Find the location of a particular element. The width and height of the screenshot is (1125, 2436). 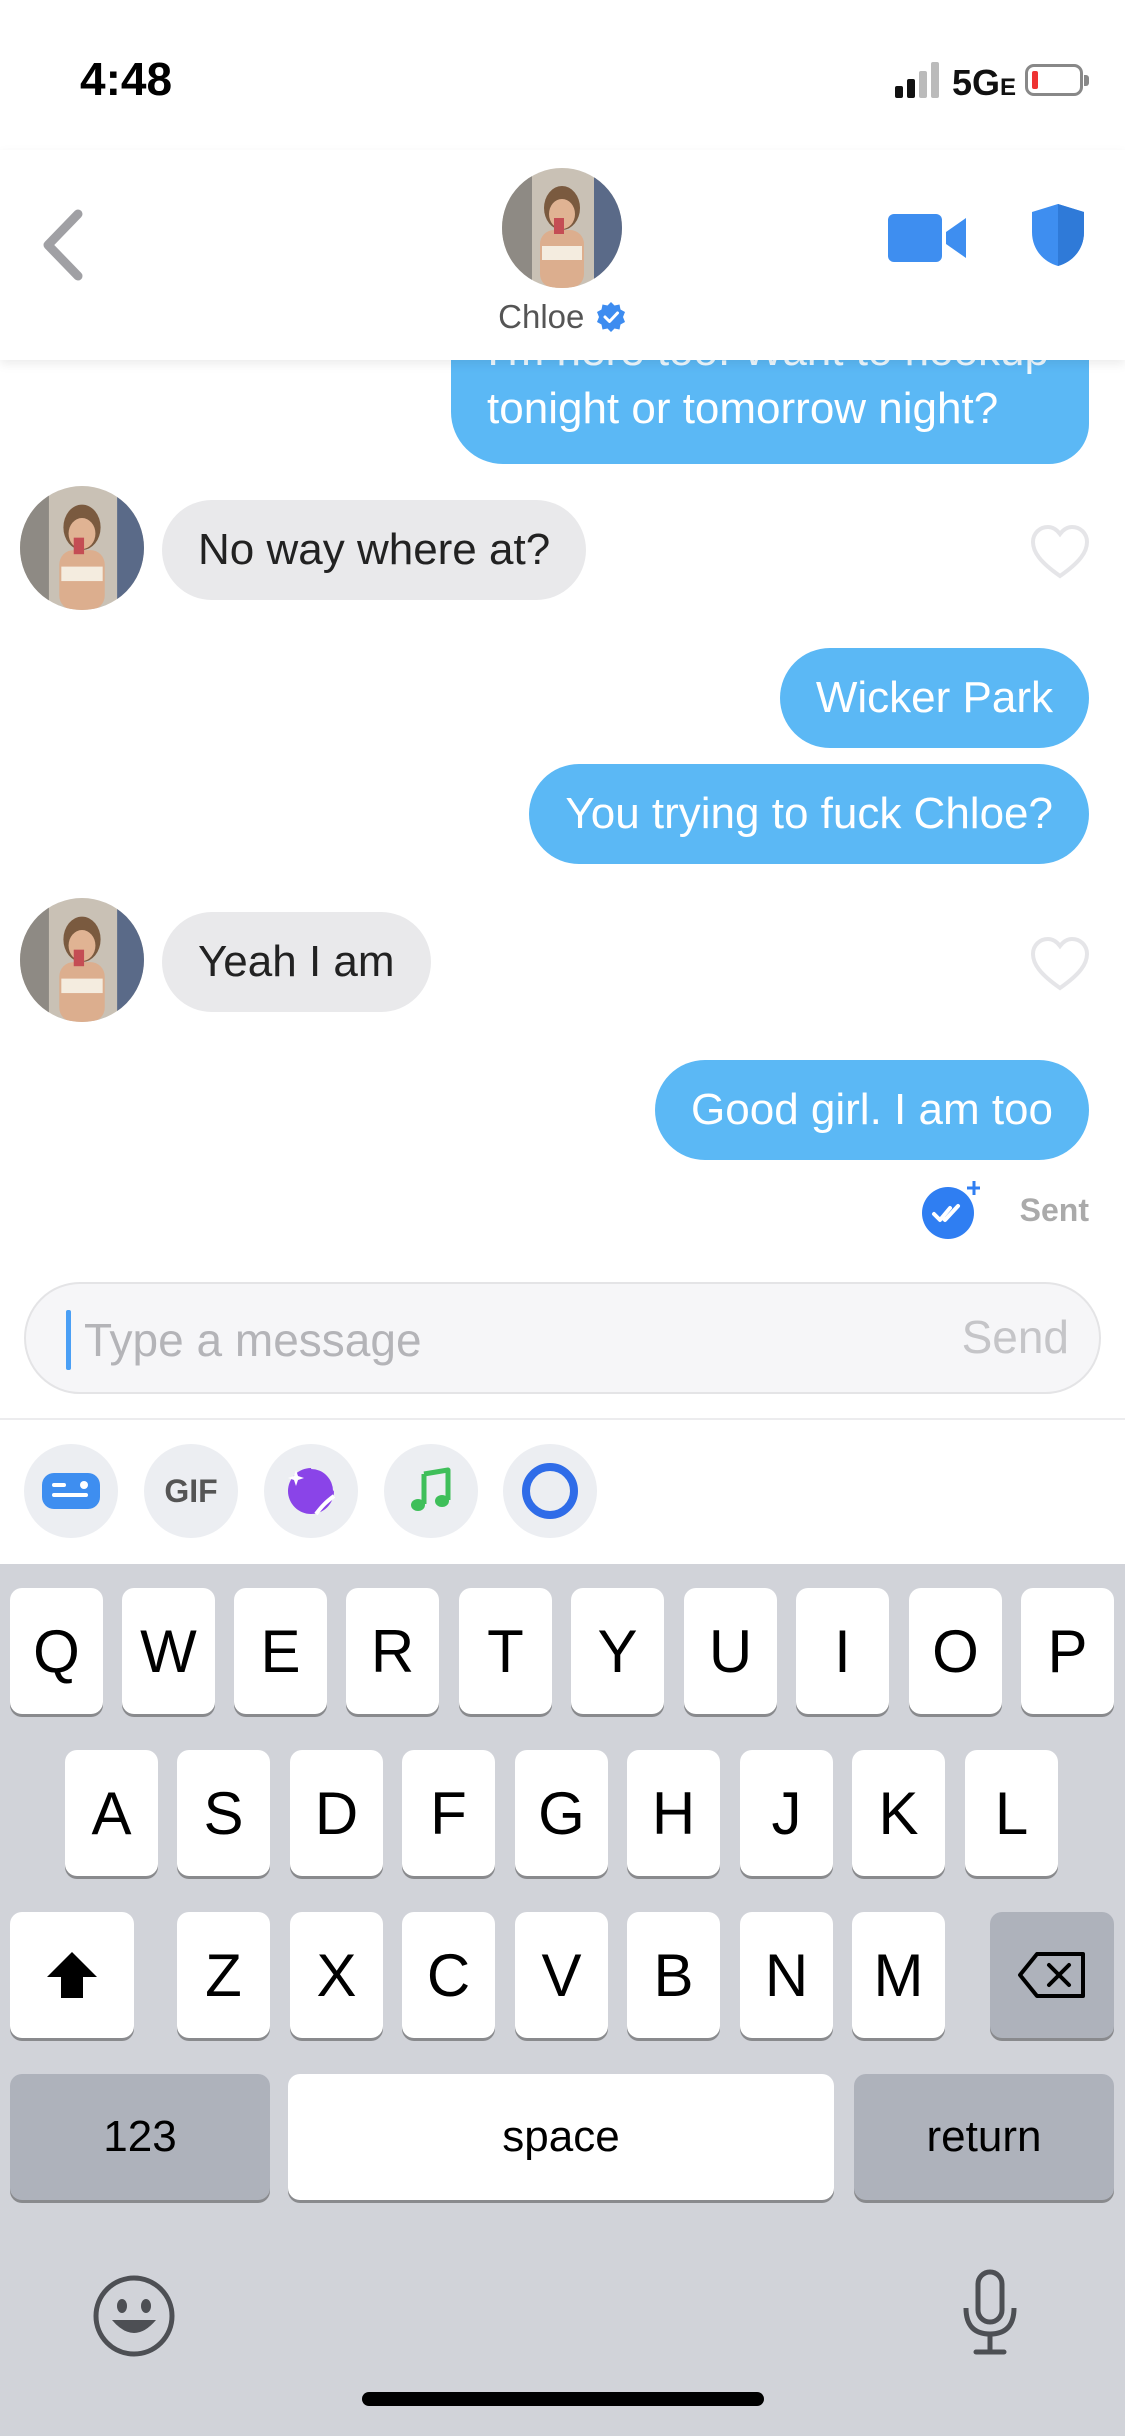

sent-label: Sent is located at coordinates (1054, 1209).